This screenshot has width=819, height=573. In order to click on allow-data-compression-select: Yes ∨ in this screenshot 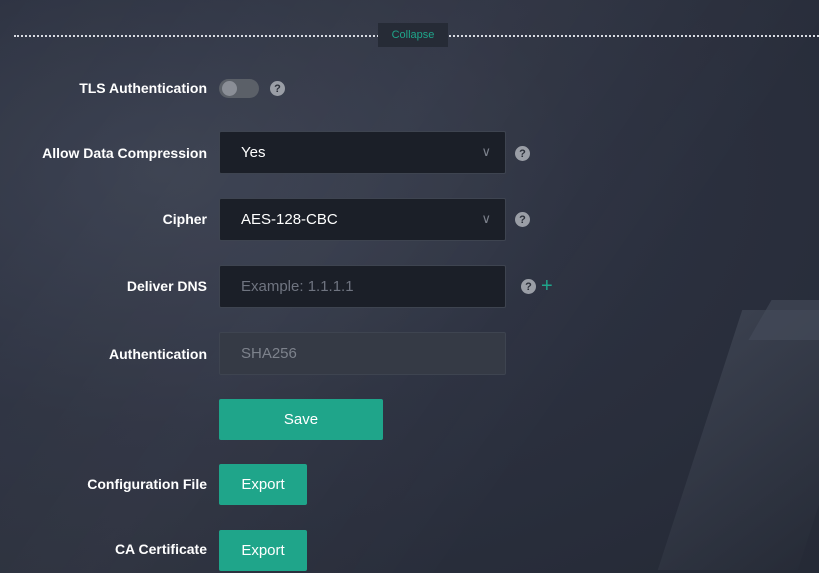, I will do `click(362, 152)`.